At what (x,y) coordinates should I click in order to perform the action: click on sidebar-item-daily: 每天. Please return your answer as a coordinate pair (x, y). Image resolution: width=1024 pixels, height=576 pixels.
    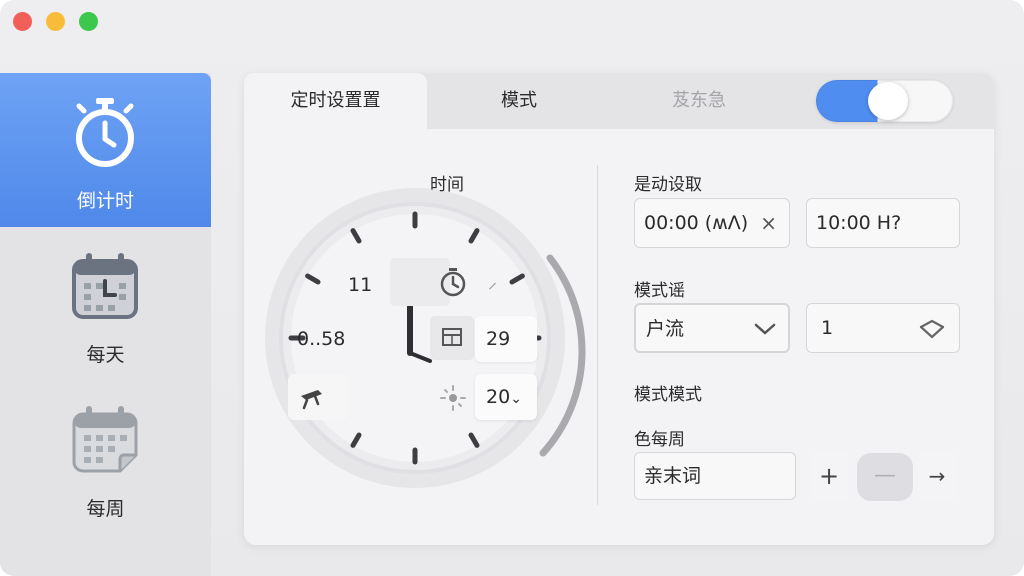
    Looking at the image, I should click on (105, 304).